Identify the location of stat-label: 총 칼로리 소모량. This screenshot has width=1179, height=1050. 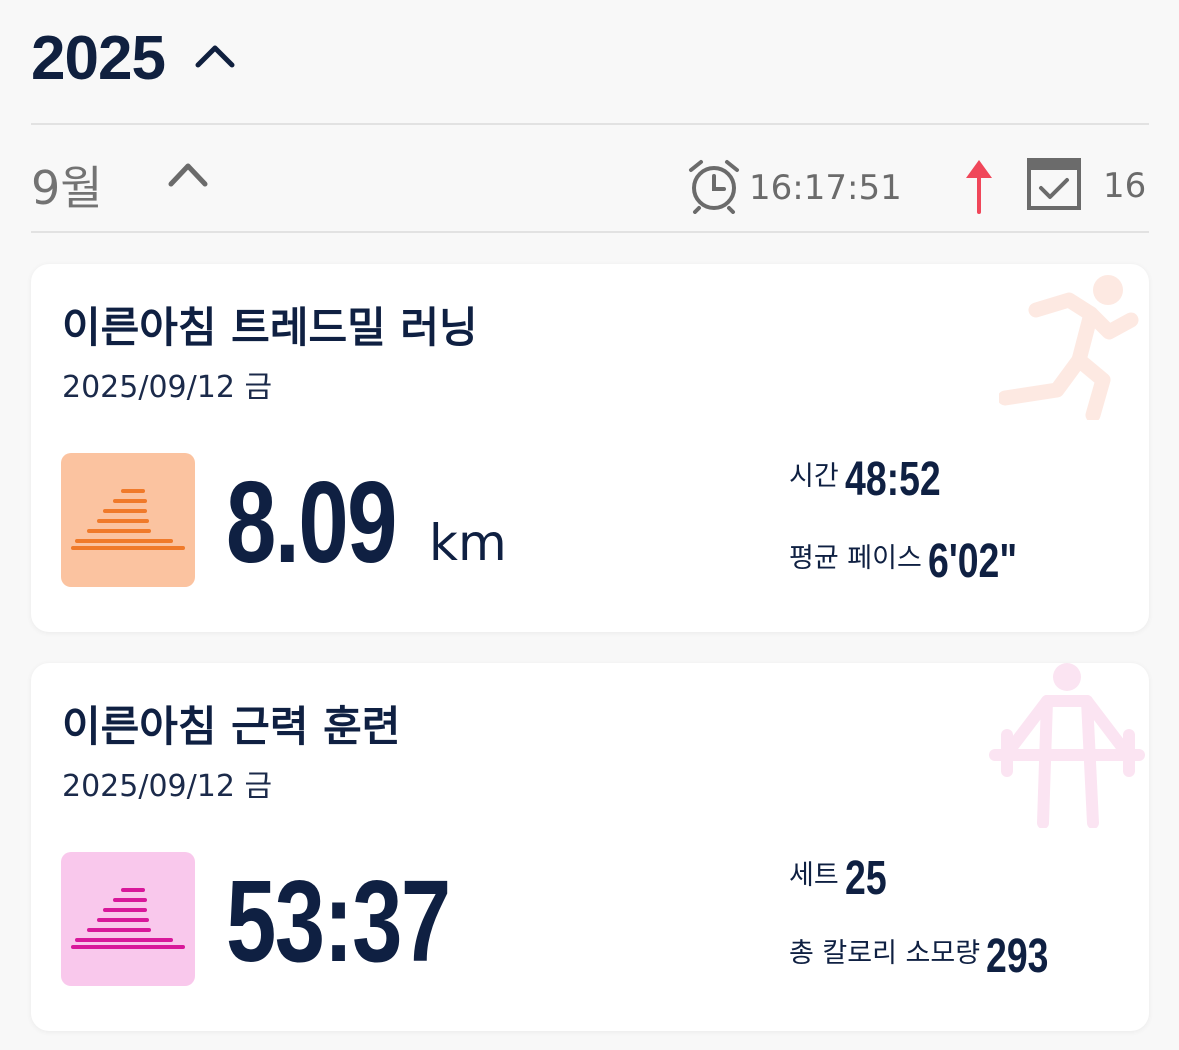
(885, 953).